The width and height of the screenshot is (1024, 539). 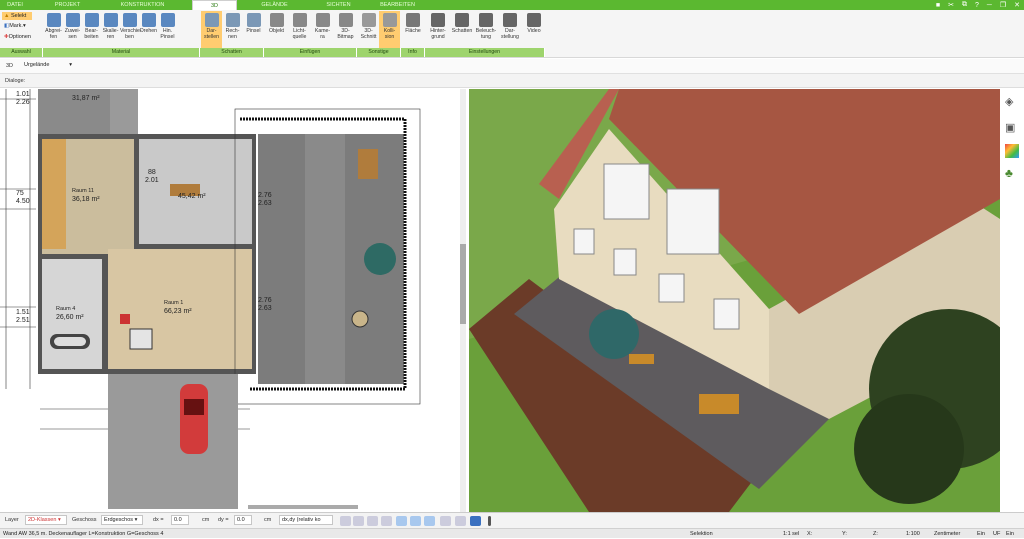 What do you see at coordinates (512, 66) in the screenshot?
I see `view-toolbar: 3D Urgelände ▾` at bounding box center [512, 66].